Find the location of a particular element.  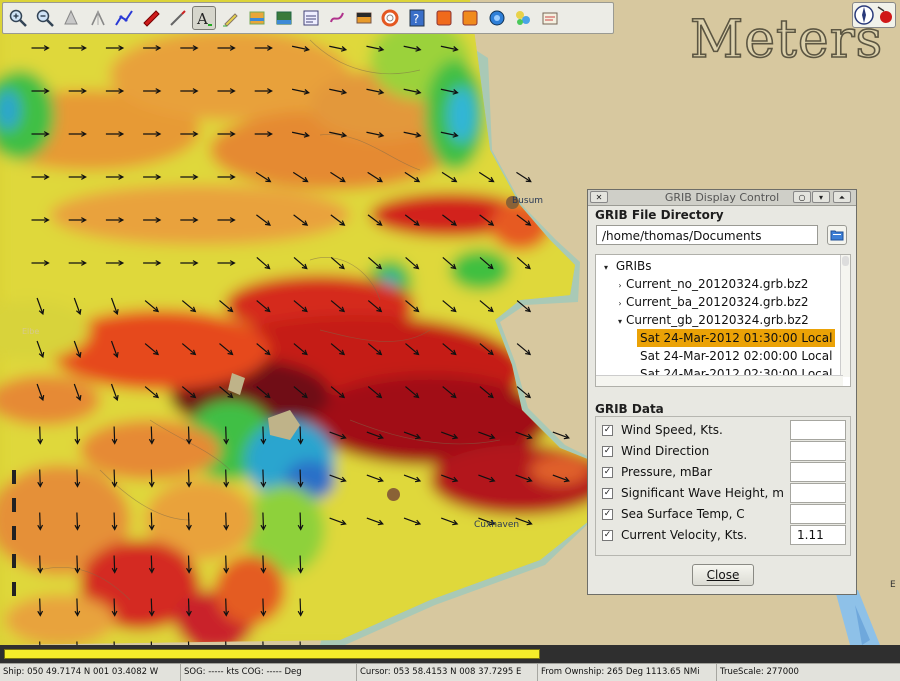

light-tool-button is located at coordinates (364, 18).